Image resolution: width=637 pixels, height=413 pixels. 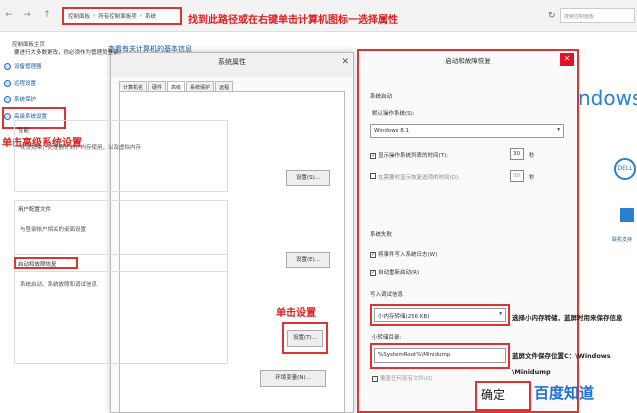 I want to click on breadcrumb-item: 控制面板, so click(x=79, y=16).